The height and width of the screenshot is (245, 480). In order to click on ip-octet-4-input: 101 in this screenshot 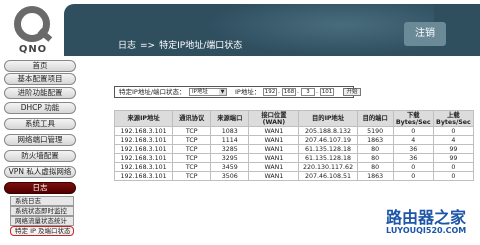, I will do `click(327, 92)`.